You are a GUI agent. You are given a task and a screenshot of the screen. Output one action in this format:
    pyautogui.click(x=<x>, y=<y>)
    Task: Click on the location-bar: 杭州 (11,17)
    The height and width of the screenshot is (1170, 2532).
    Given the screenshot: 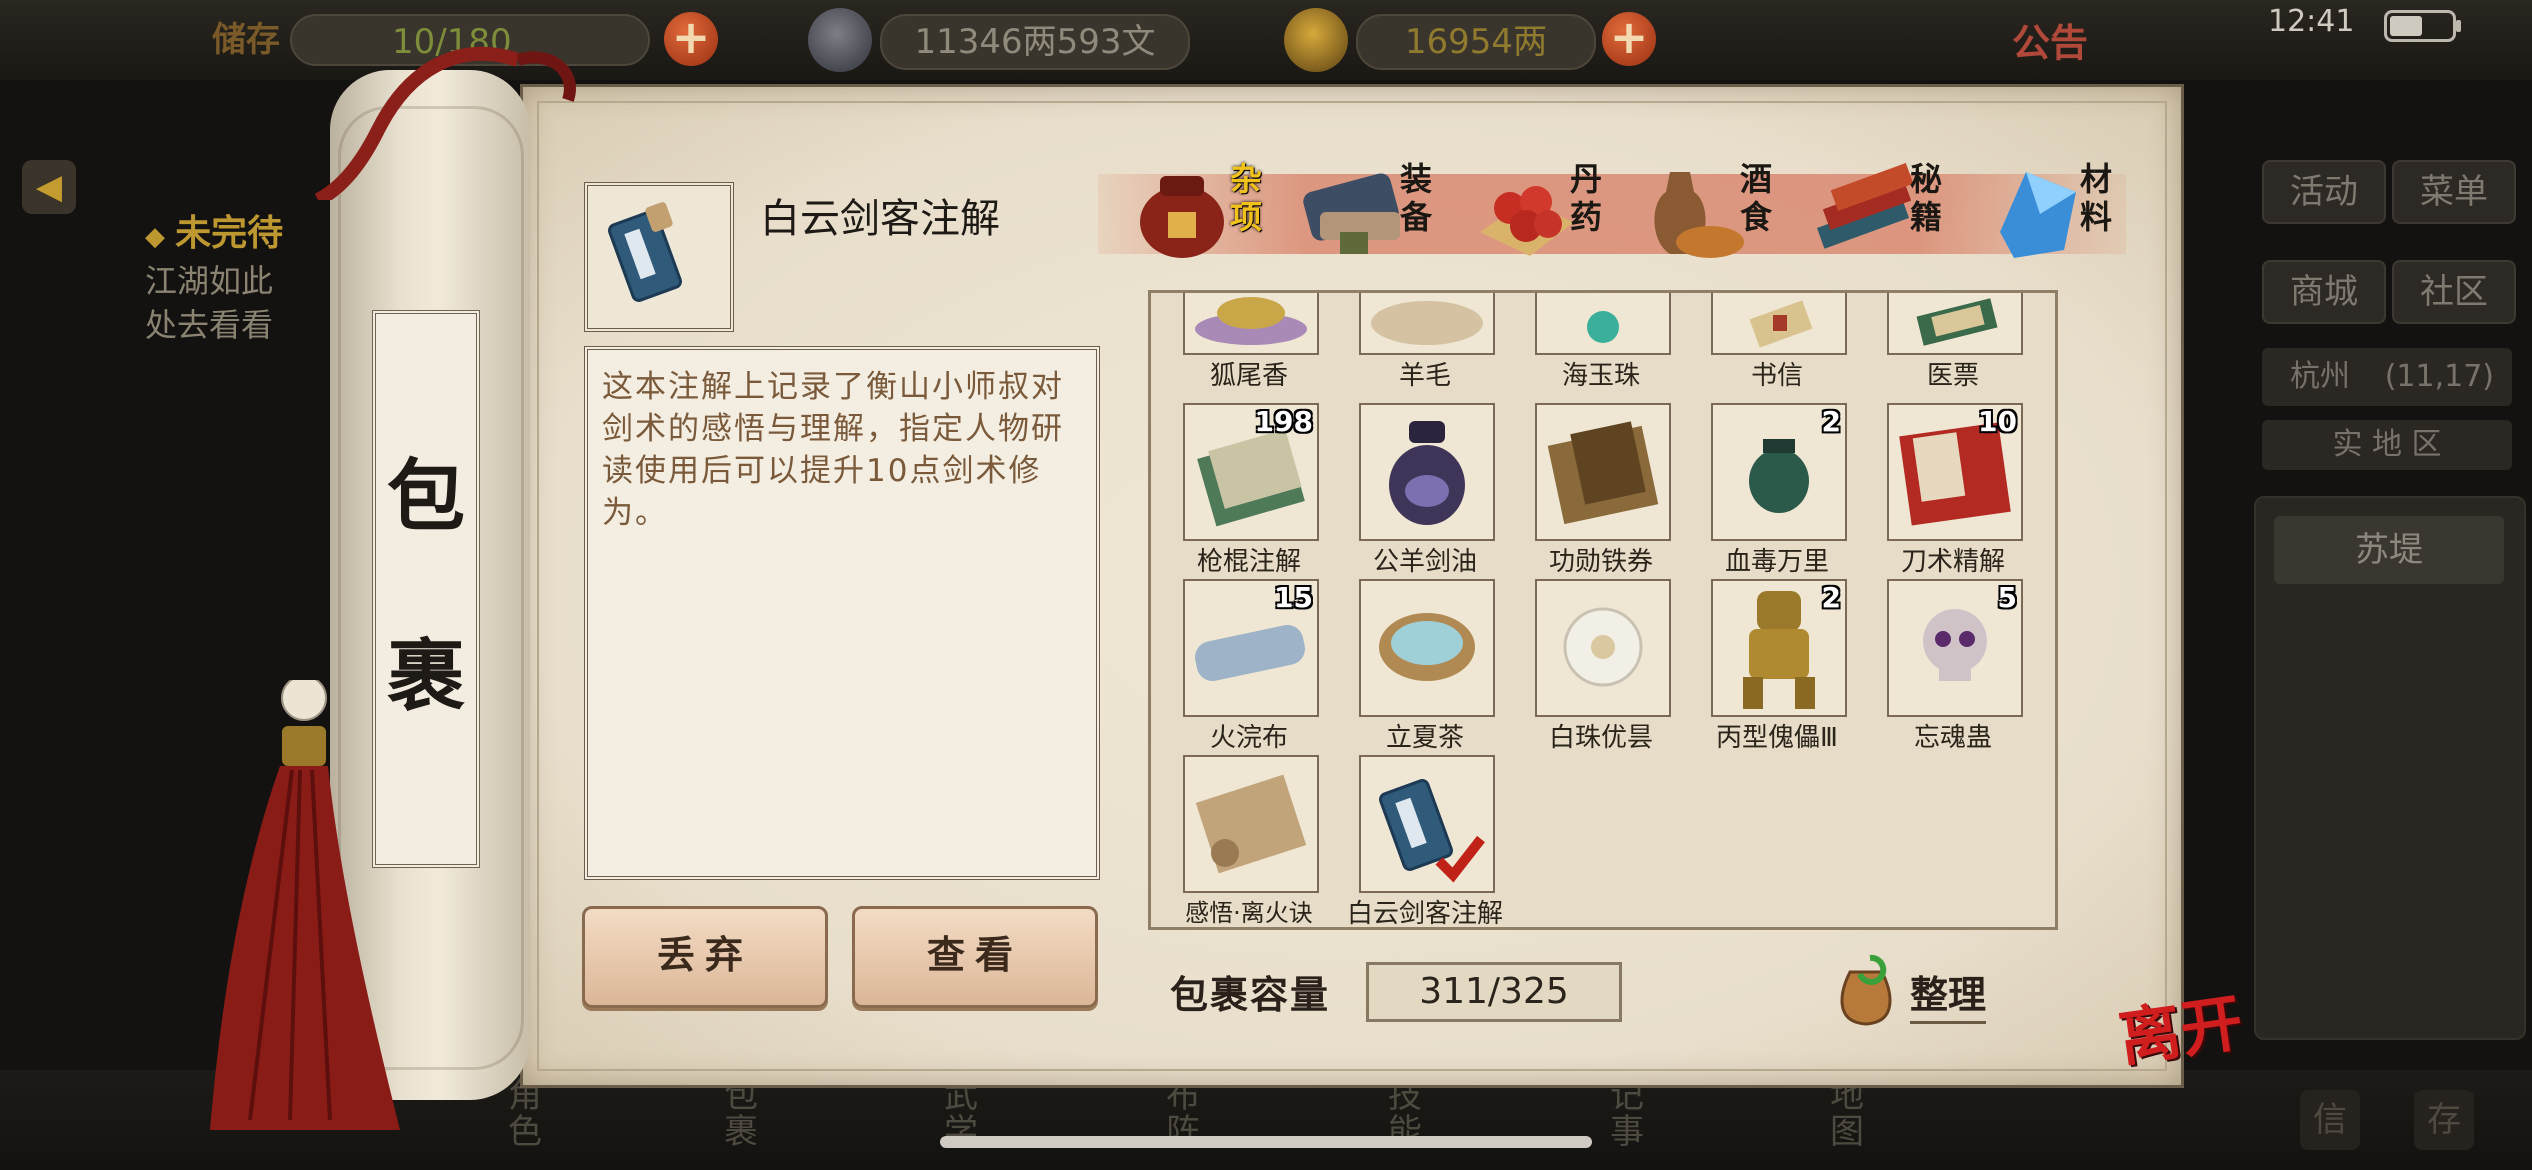 What is the action you would take?
    pyautogui.click(x=2387, y=377)
    